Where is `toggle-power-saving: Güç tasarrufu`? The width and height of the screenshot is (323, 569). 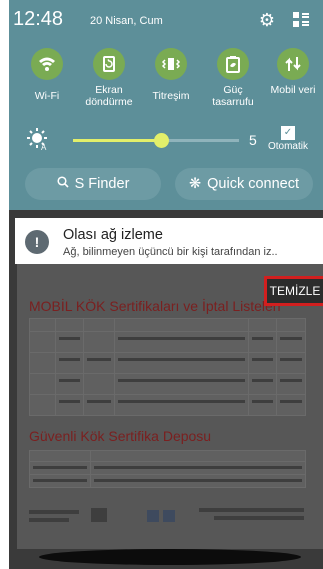 toggle-power-saving: Güç tasarrufu is located at coordinates (233, 83).